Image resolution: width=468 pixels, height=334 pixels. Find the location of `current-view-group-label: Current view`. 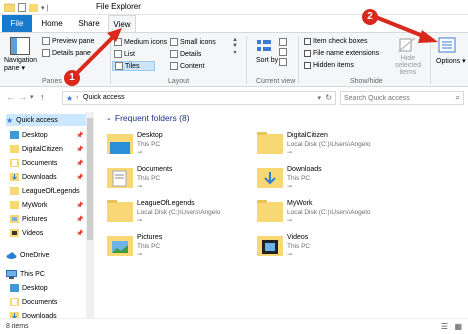

current-view-group-label: Current view is located at coordinates (276, 81).